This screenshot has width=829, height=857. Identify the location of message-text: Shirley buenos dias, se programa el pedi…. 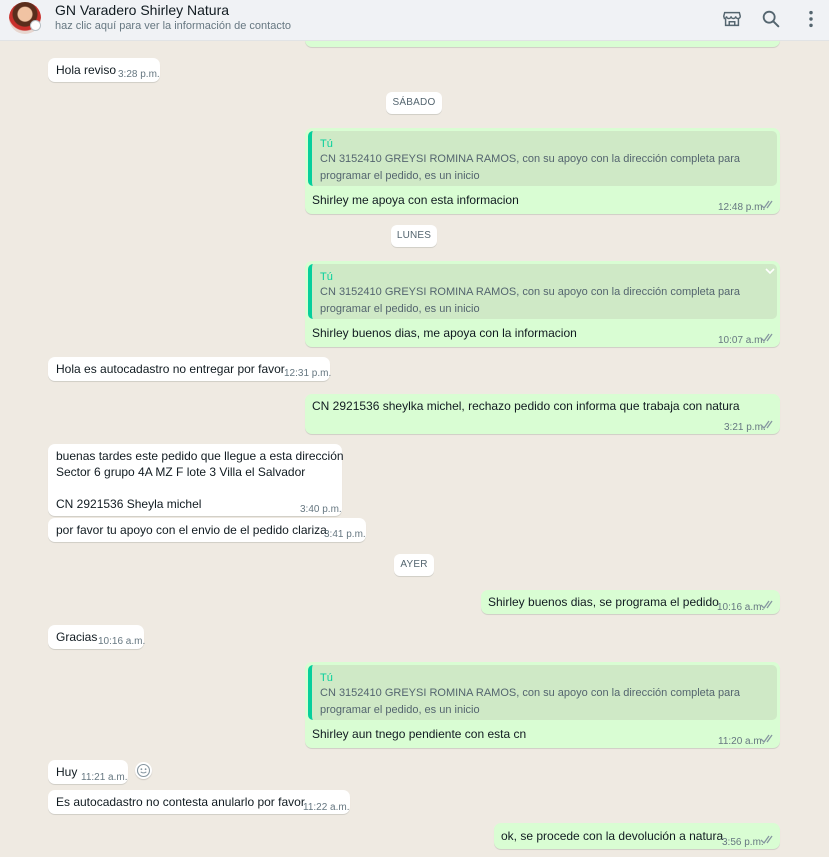
(603, 602).